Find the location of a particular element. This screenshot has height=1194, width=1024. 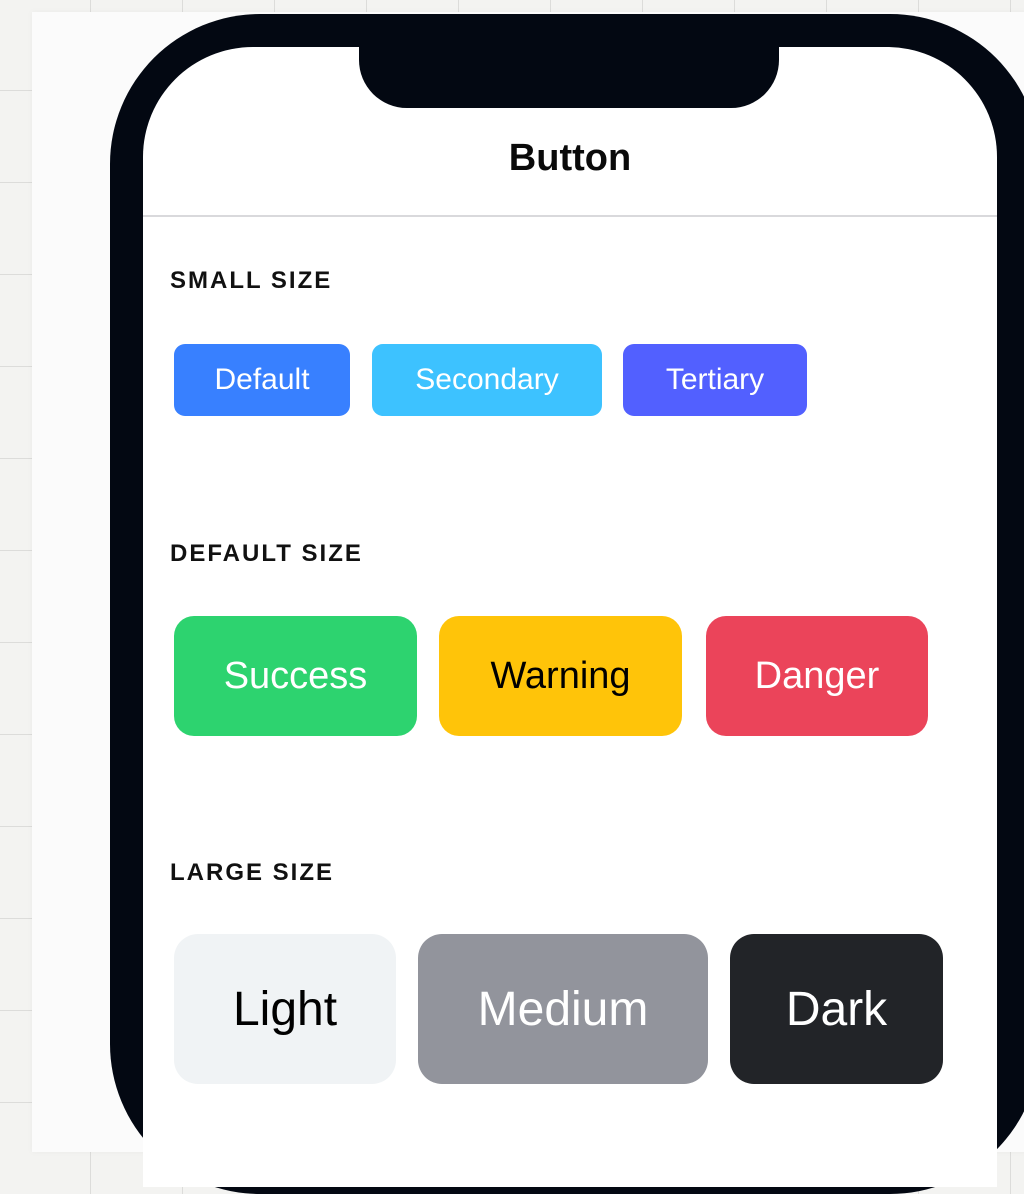

default-button: Default is located at coordinates (262, 380).